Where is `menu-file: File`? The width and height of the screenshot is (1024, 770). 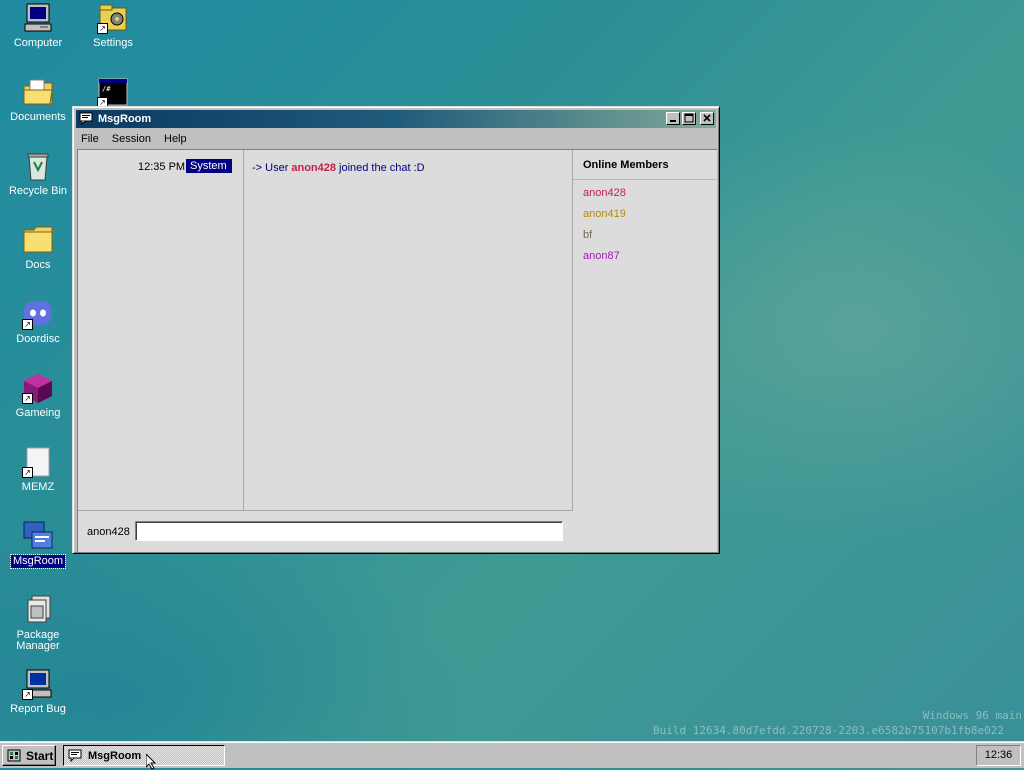 menu-file: File is located at coordinates (90, 137).